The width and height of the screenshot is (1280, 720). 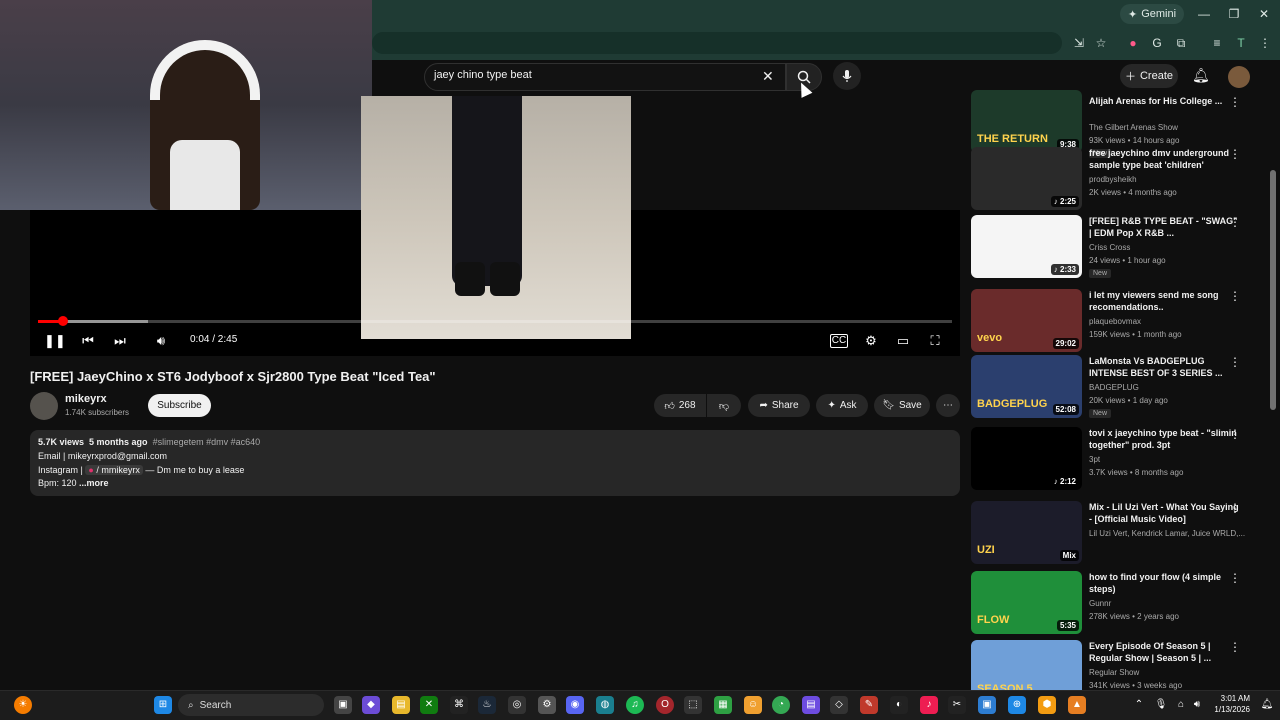 What do you see at coordinates (251, 705) in the screenshot?
I see `taskbar-search: ⌕ Search` at bounding box center [251, 705].